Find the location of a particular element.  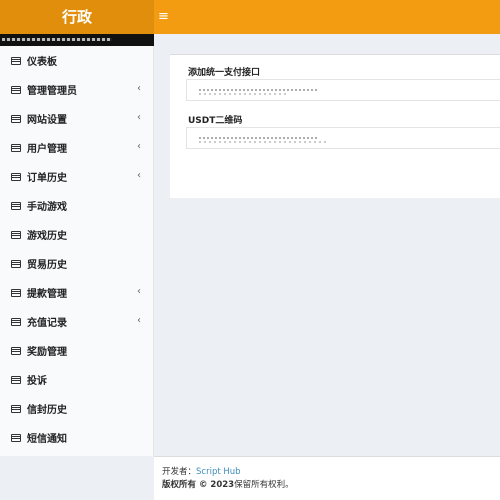

sidebar-item-label: 投诉 is located at coordinates (37, 381).